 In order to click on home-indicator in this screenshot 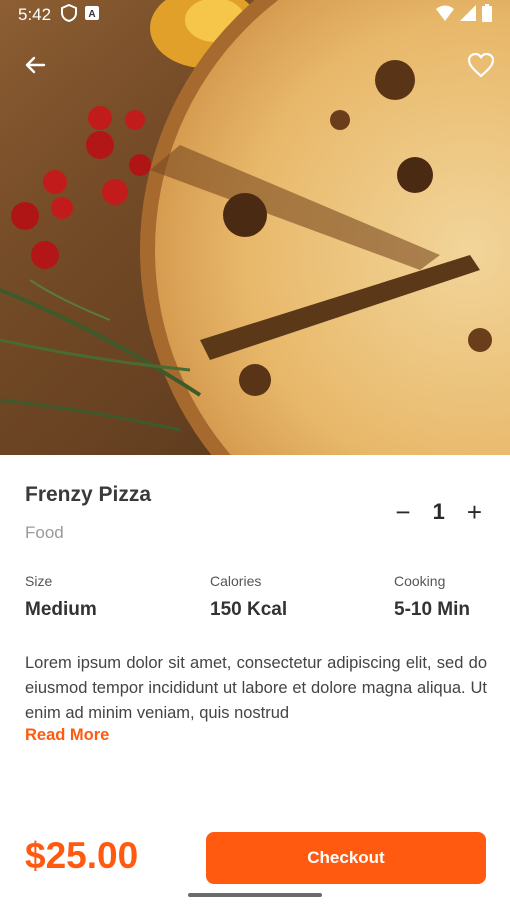, I will do `click(255, 895)`.